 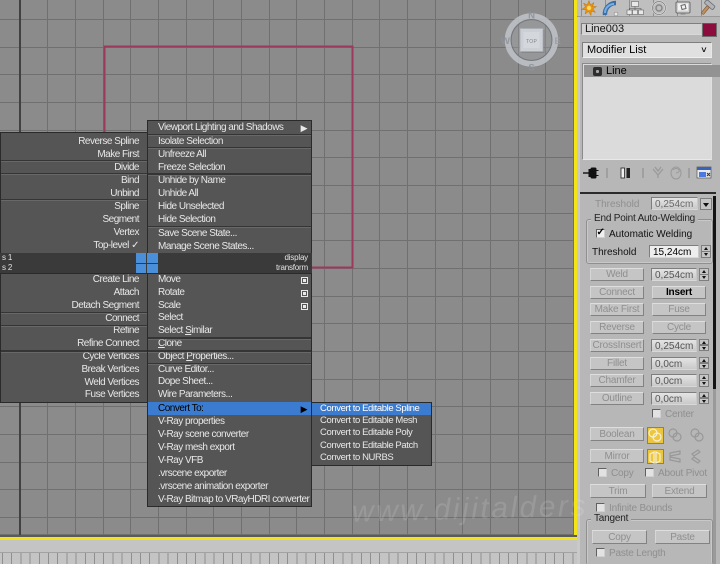 What do you see at coordinates (531, 68) in the screenshot?
I see `svg-text: S` at bounding box center [531, 68].